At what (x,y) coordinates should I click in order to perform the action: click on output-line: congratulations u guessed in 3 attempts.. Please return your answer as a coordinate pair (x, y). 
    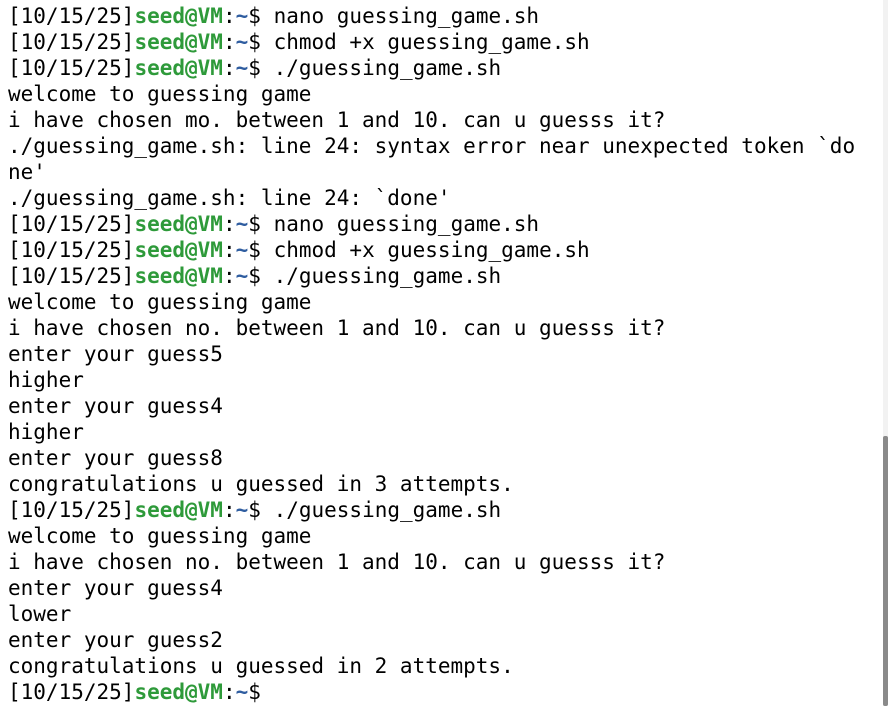
    Looking at the image, I should click on (261, 484).